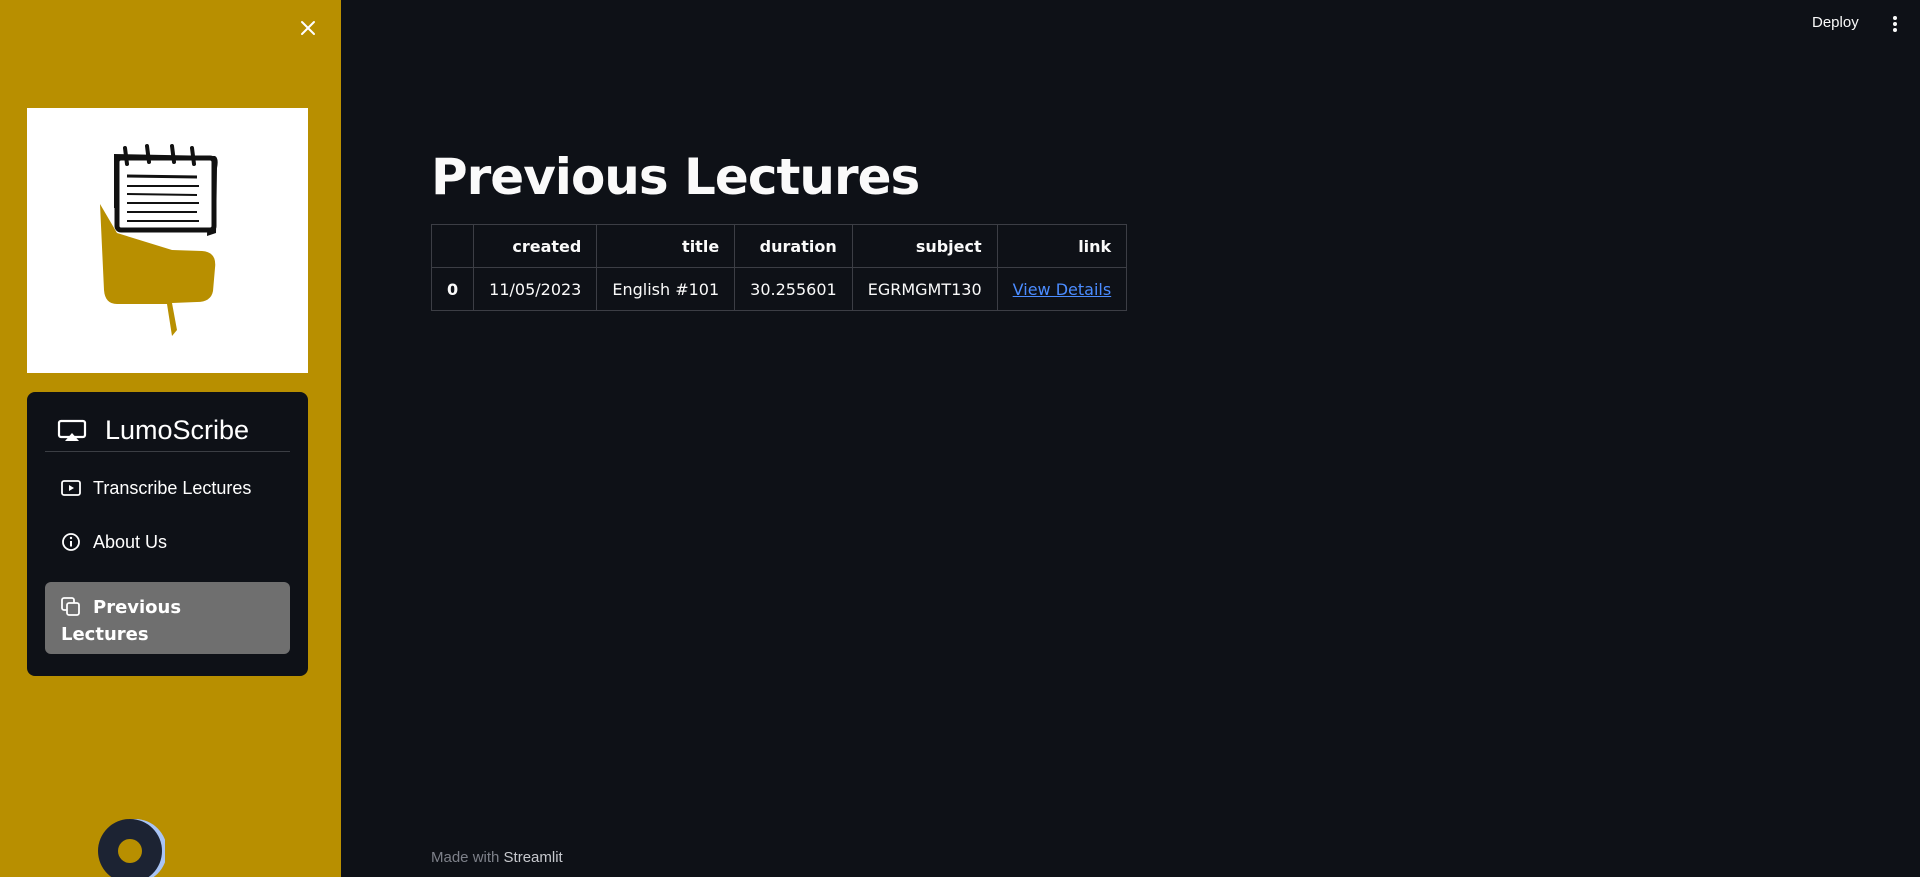 The width and height of the screenshot is (1920, 877). I want to click on airplay-icon, so click(72, 430).